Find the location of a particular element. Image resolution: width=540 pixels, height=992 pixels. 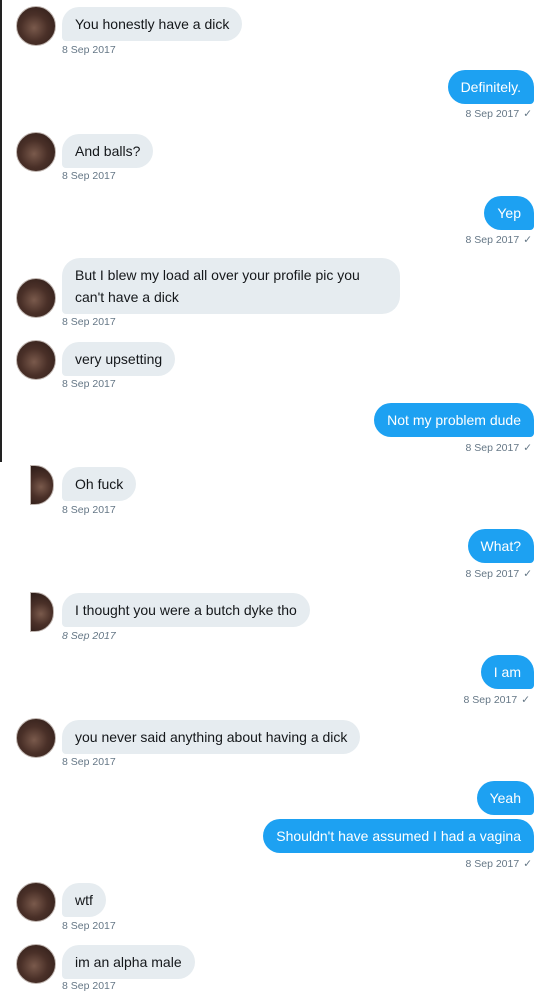

outgoing-message: Yep is located at coordinates (509, 213).